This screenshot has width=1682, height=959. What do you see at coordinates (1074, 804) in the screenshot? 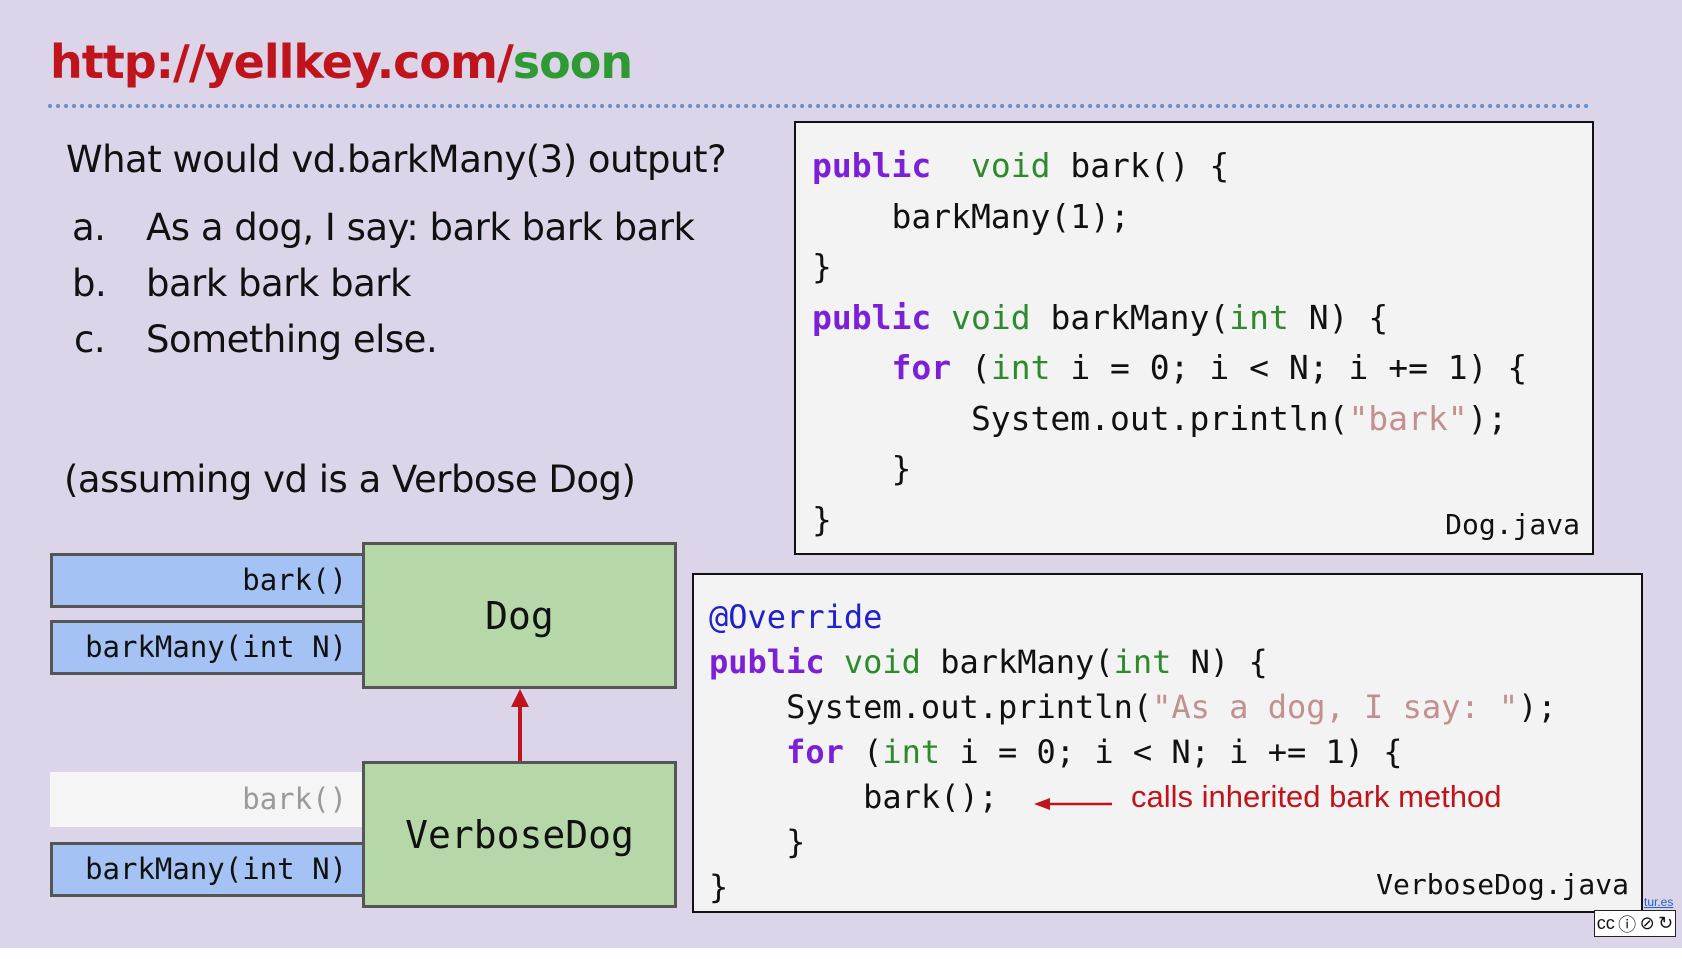
I see `annotation-arrow` at bounding box center [1074, 804].